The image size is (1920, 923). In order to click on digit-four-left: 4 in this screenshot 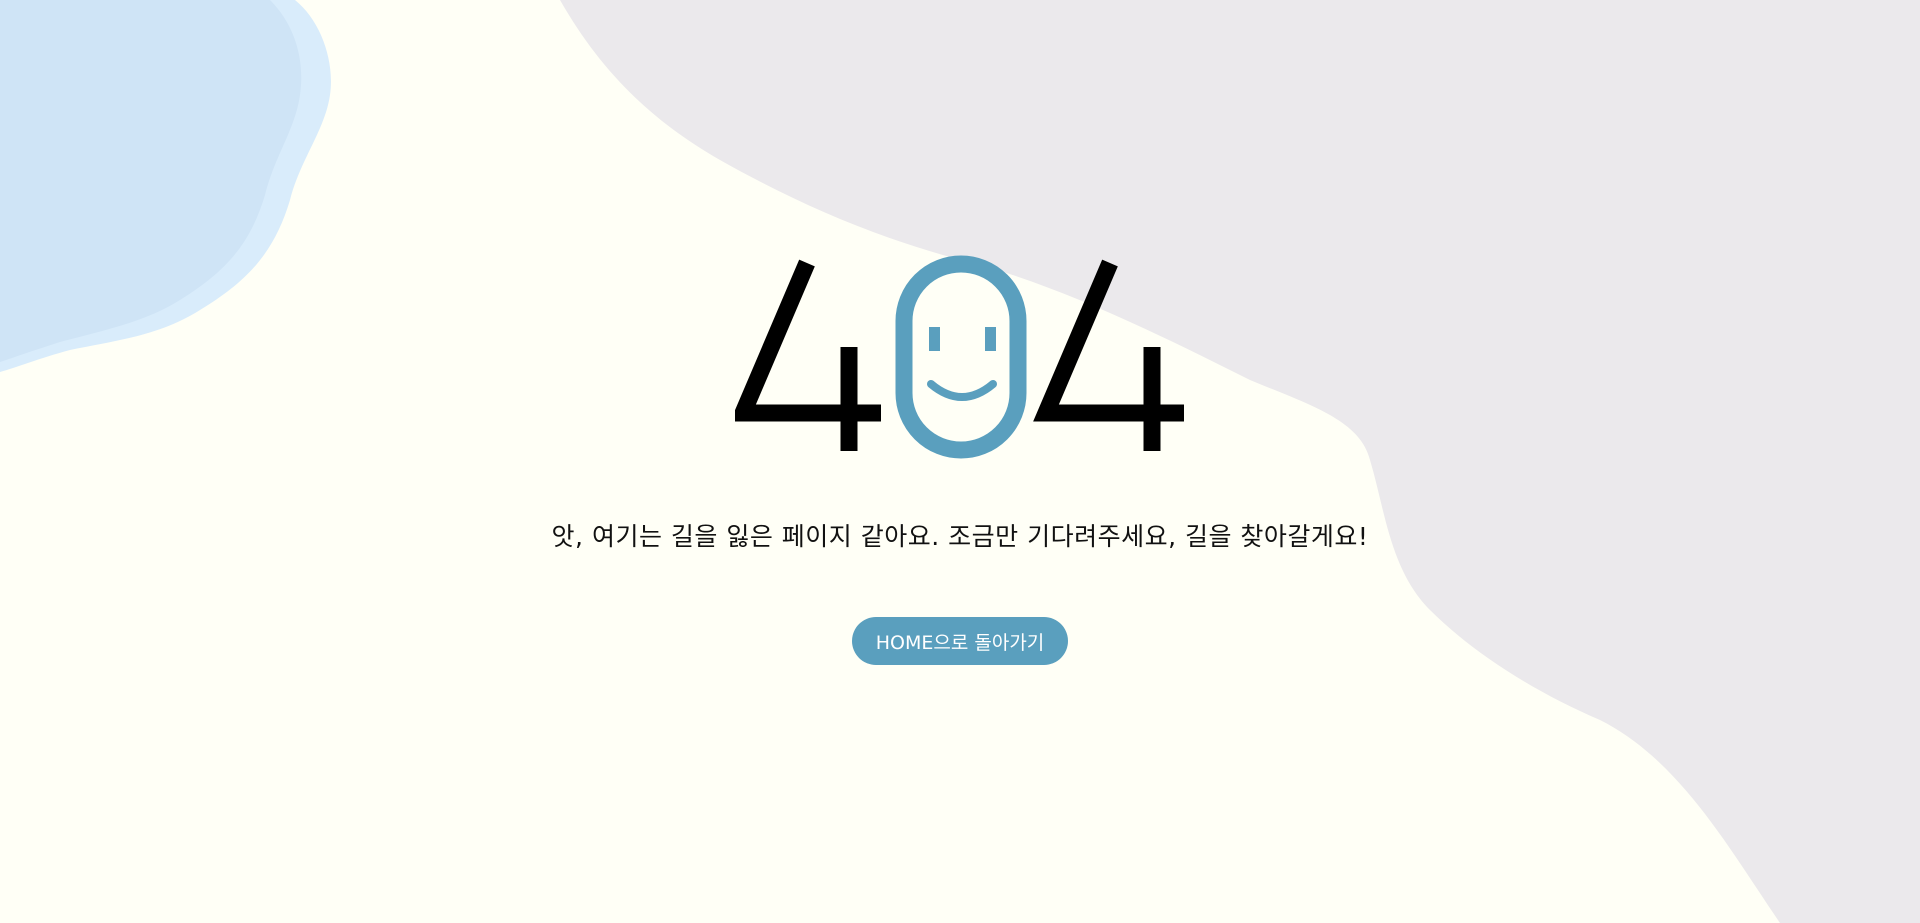, I will do `click(808, 355)`.